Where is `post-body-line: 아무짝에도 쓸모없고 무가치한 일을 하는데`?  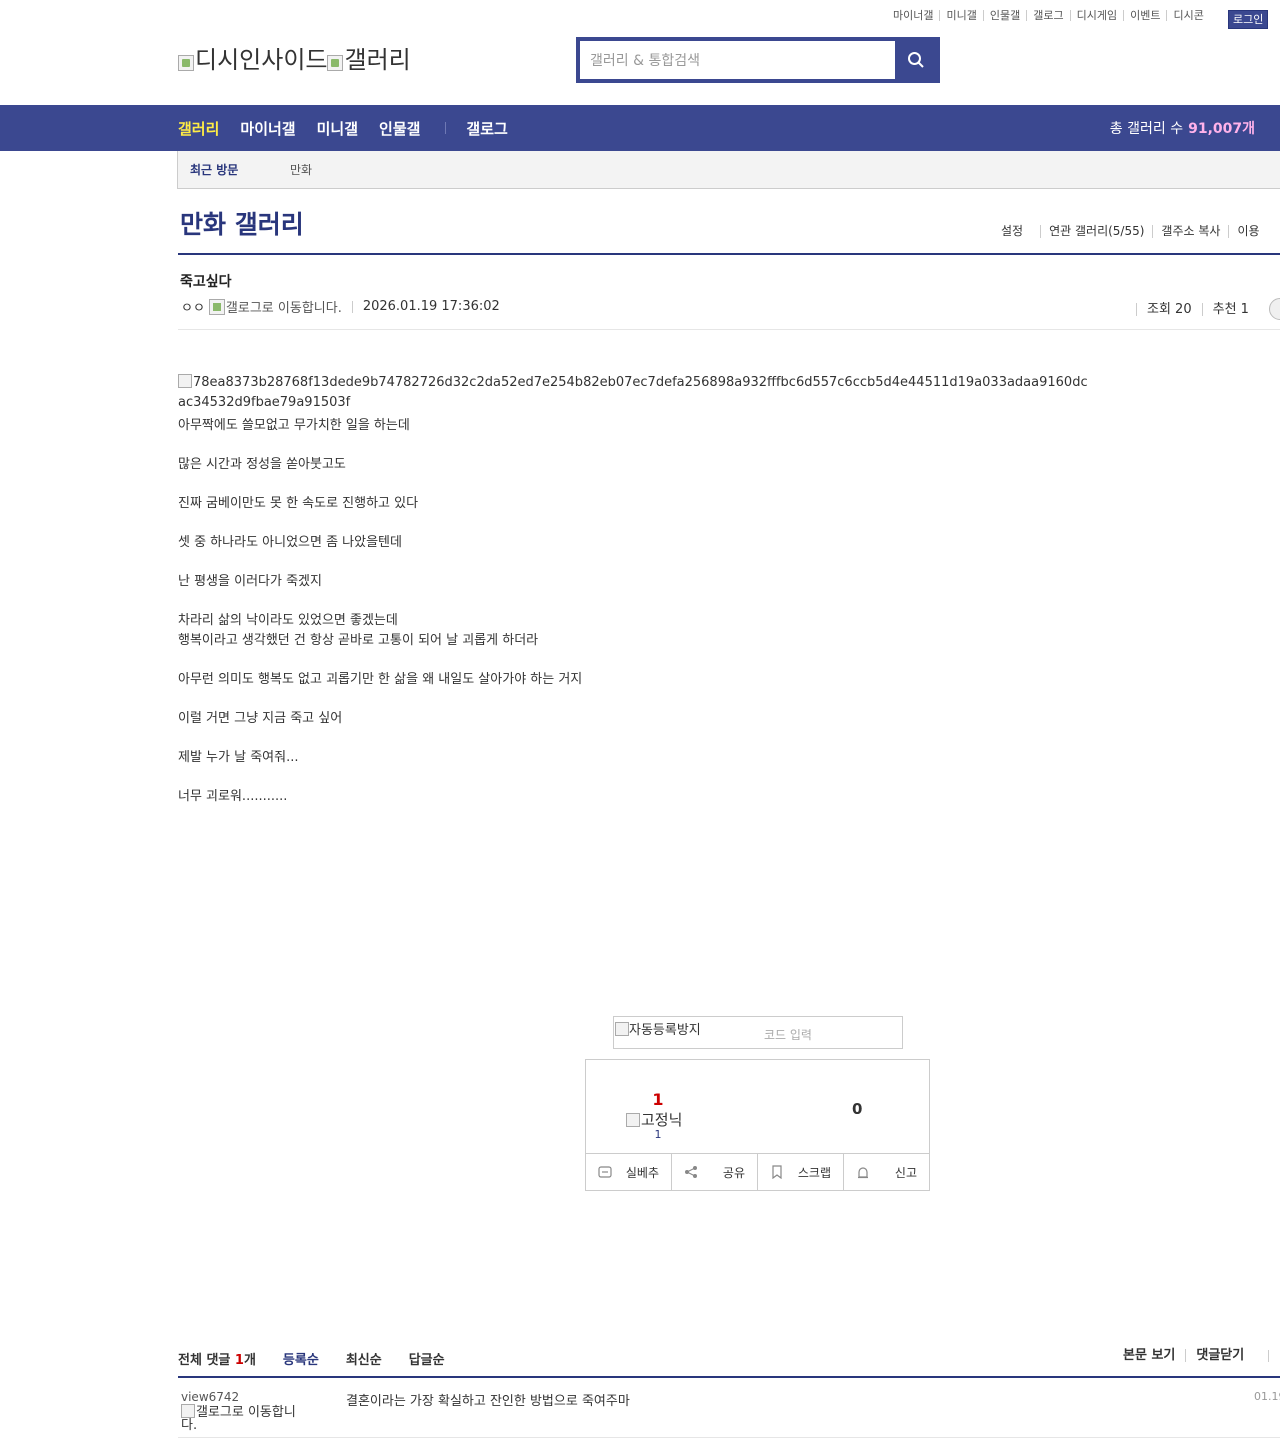 post-body-line: 아무짝에도 쓸모없고 무가치한 일을 하는데 is located at coordinates (294, 425).